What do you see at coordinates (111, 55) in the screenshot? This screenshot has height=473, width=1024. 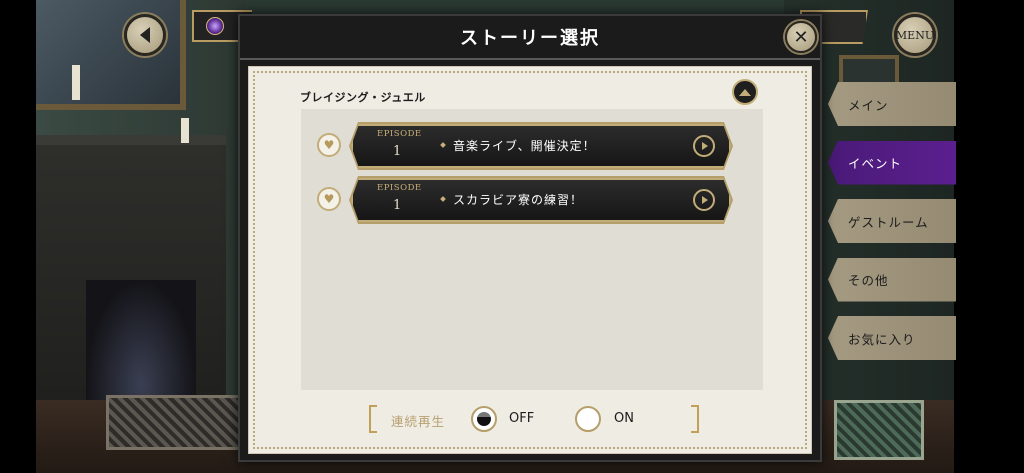 I see `background-painting` at bounding box center [111, 55].